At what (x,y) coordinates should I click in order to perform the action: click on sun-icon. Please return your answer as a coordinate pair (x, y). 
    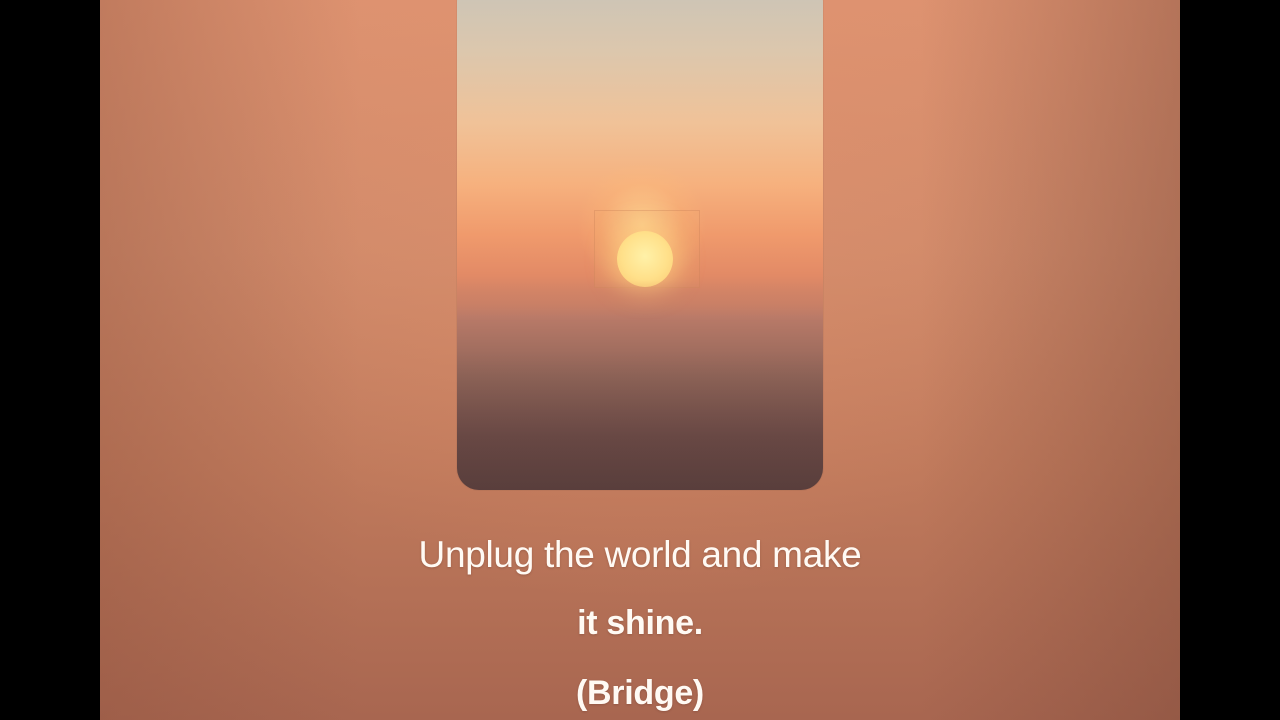
    Looking at the image, I should click on (645, 259).